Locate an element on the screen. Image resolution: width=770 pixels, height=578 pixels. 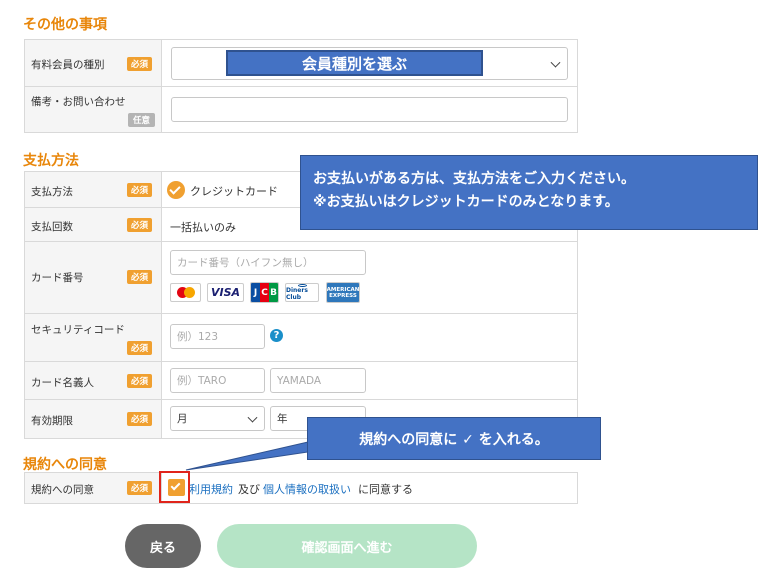
remarks-row: 備考・お問い合わせ 任意 is located at coordinates (301, 109).